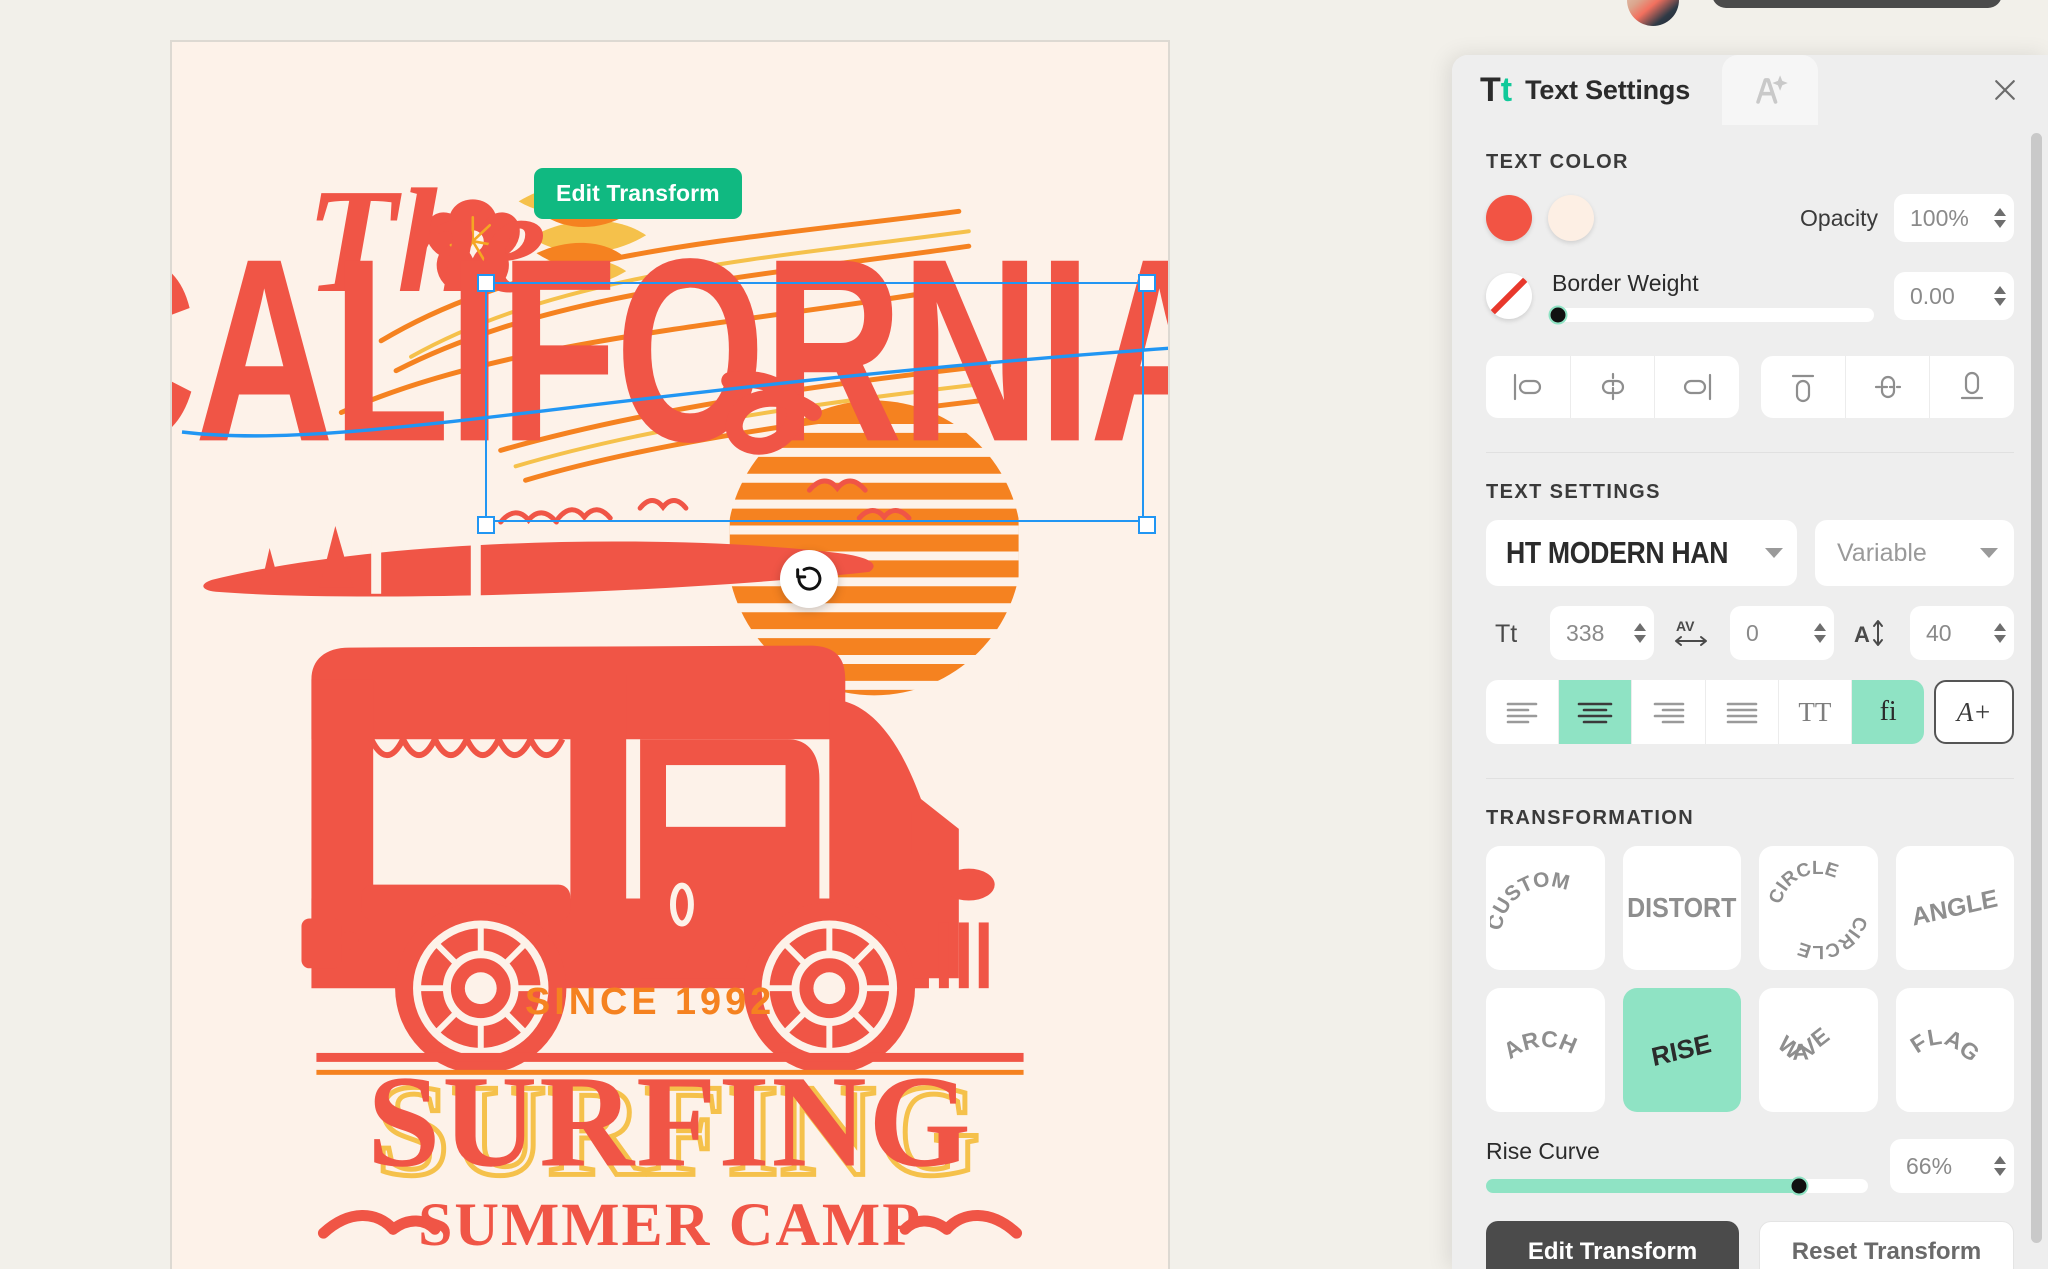 The width and height of the screenshot is (2048, 1269). Describe the element at coordinates (1773, 553) in the screenshot. I see `chevron-down-icon` at that location.